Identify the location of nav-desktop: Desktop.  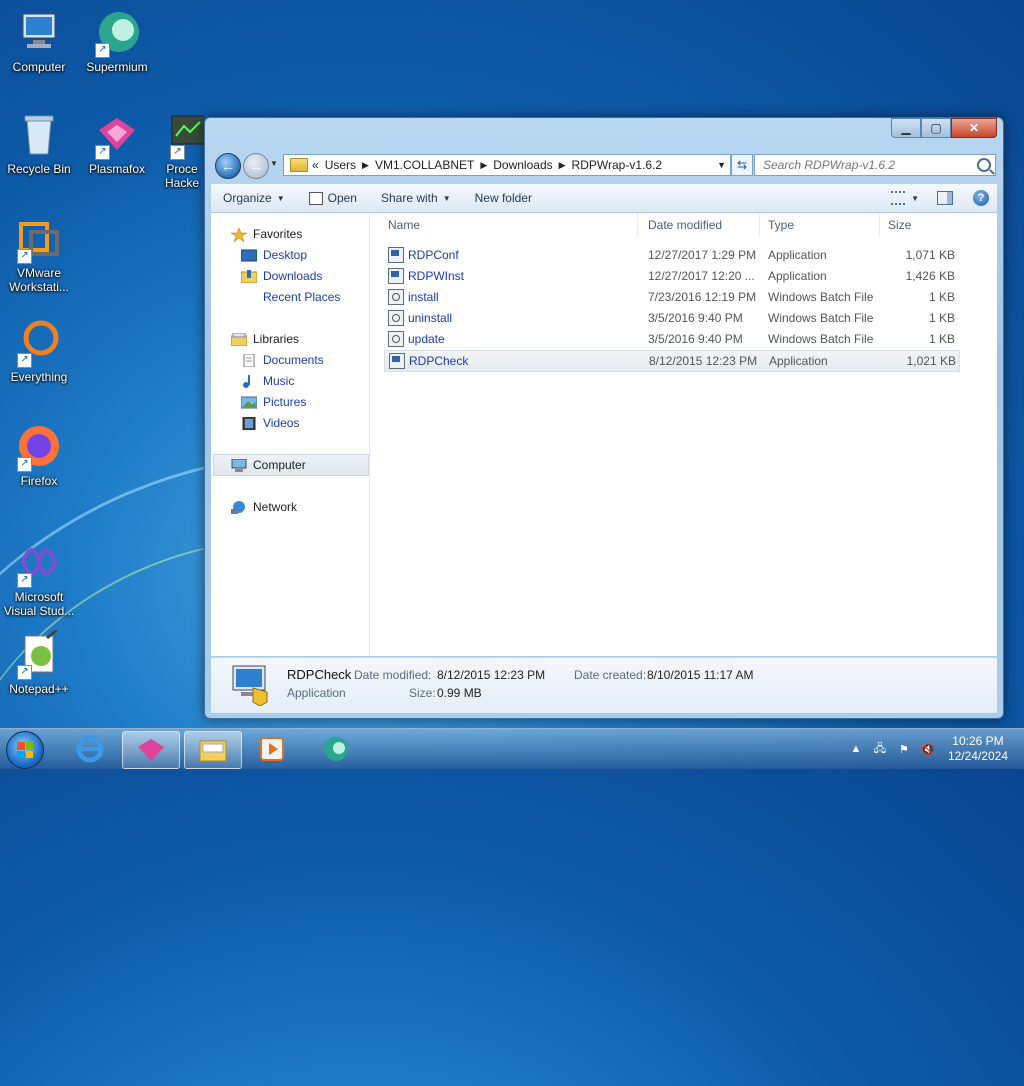
(273, 255).